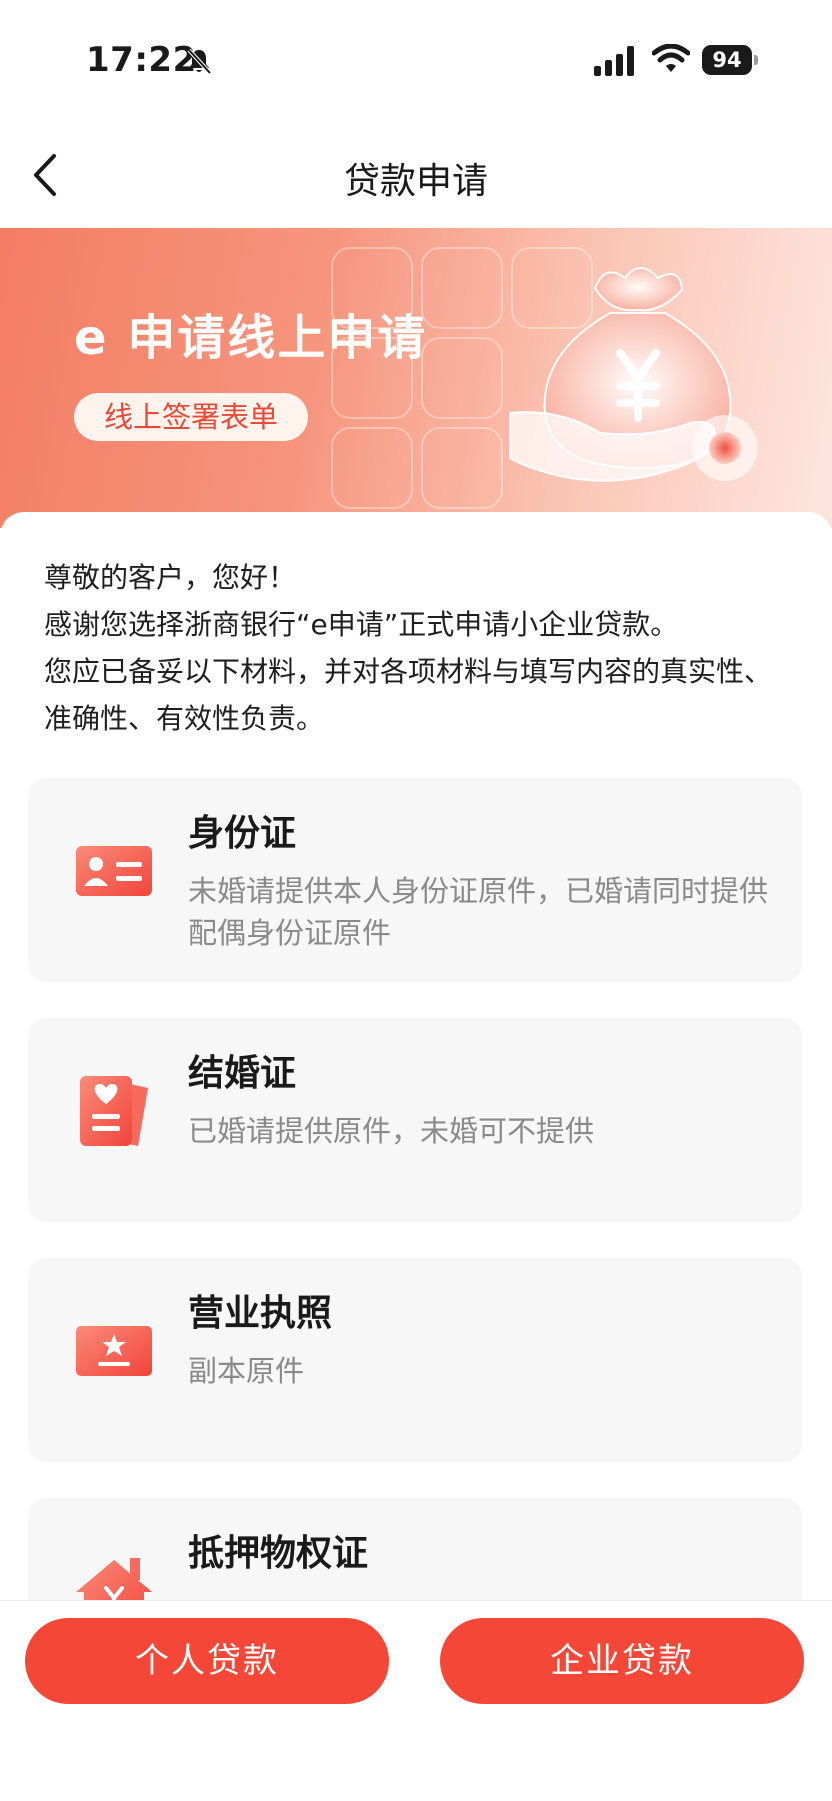 The width and height of the screenshot is (832, 1801). What do you see at coordinates (246, 1371) in the screenshot?
I see `material-desc: 副本原件` at bounding box center [246, 1371].